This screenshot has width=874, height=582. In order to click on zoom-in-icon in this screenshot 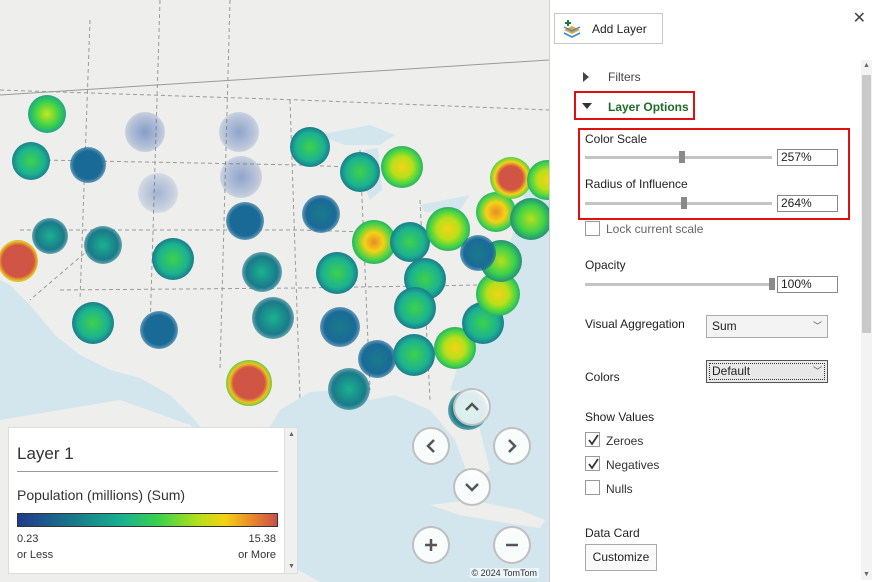, I will do `click(431, 545)`.